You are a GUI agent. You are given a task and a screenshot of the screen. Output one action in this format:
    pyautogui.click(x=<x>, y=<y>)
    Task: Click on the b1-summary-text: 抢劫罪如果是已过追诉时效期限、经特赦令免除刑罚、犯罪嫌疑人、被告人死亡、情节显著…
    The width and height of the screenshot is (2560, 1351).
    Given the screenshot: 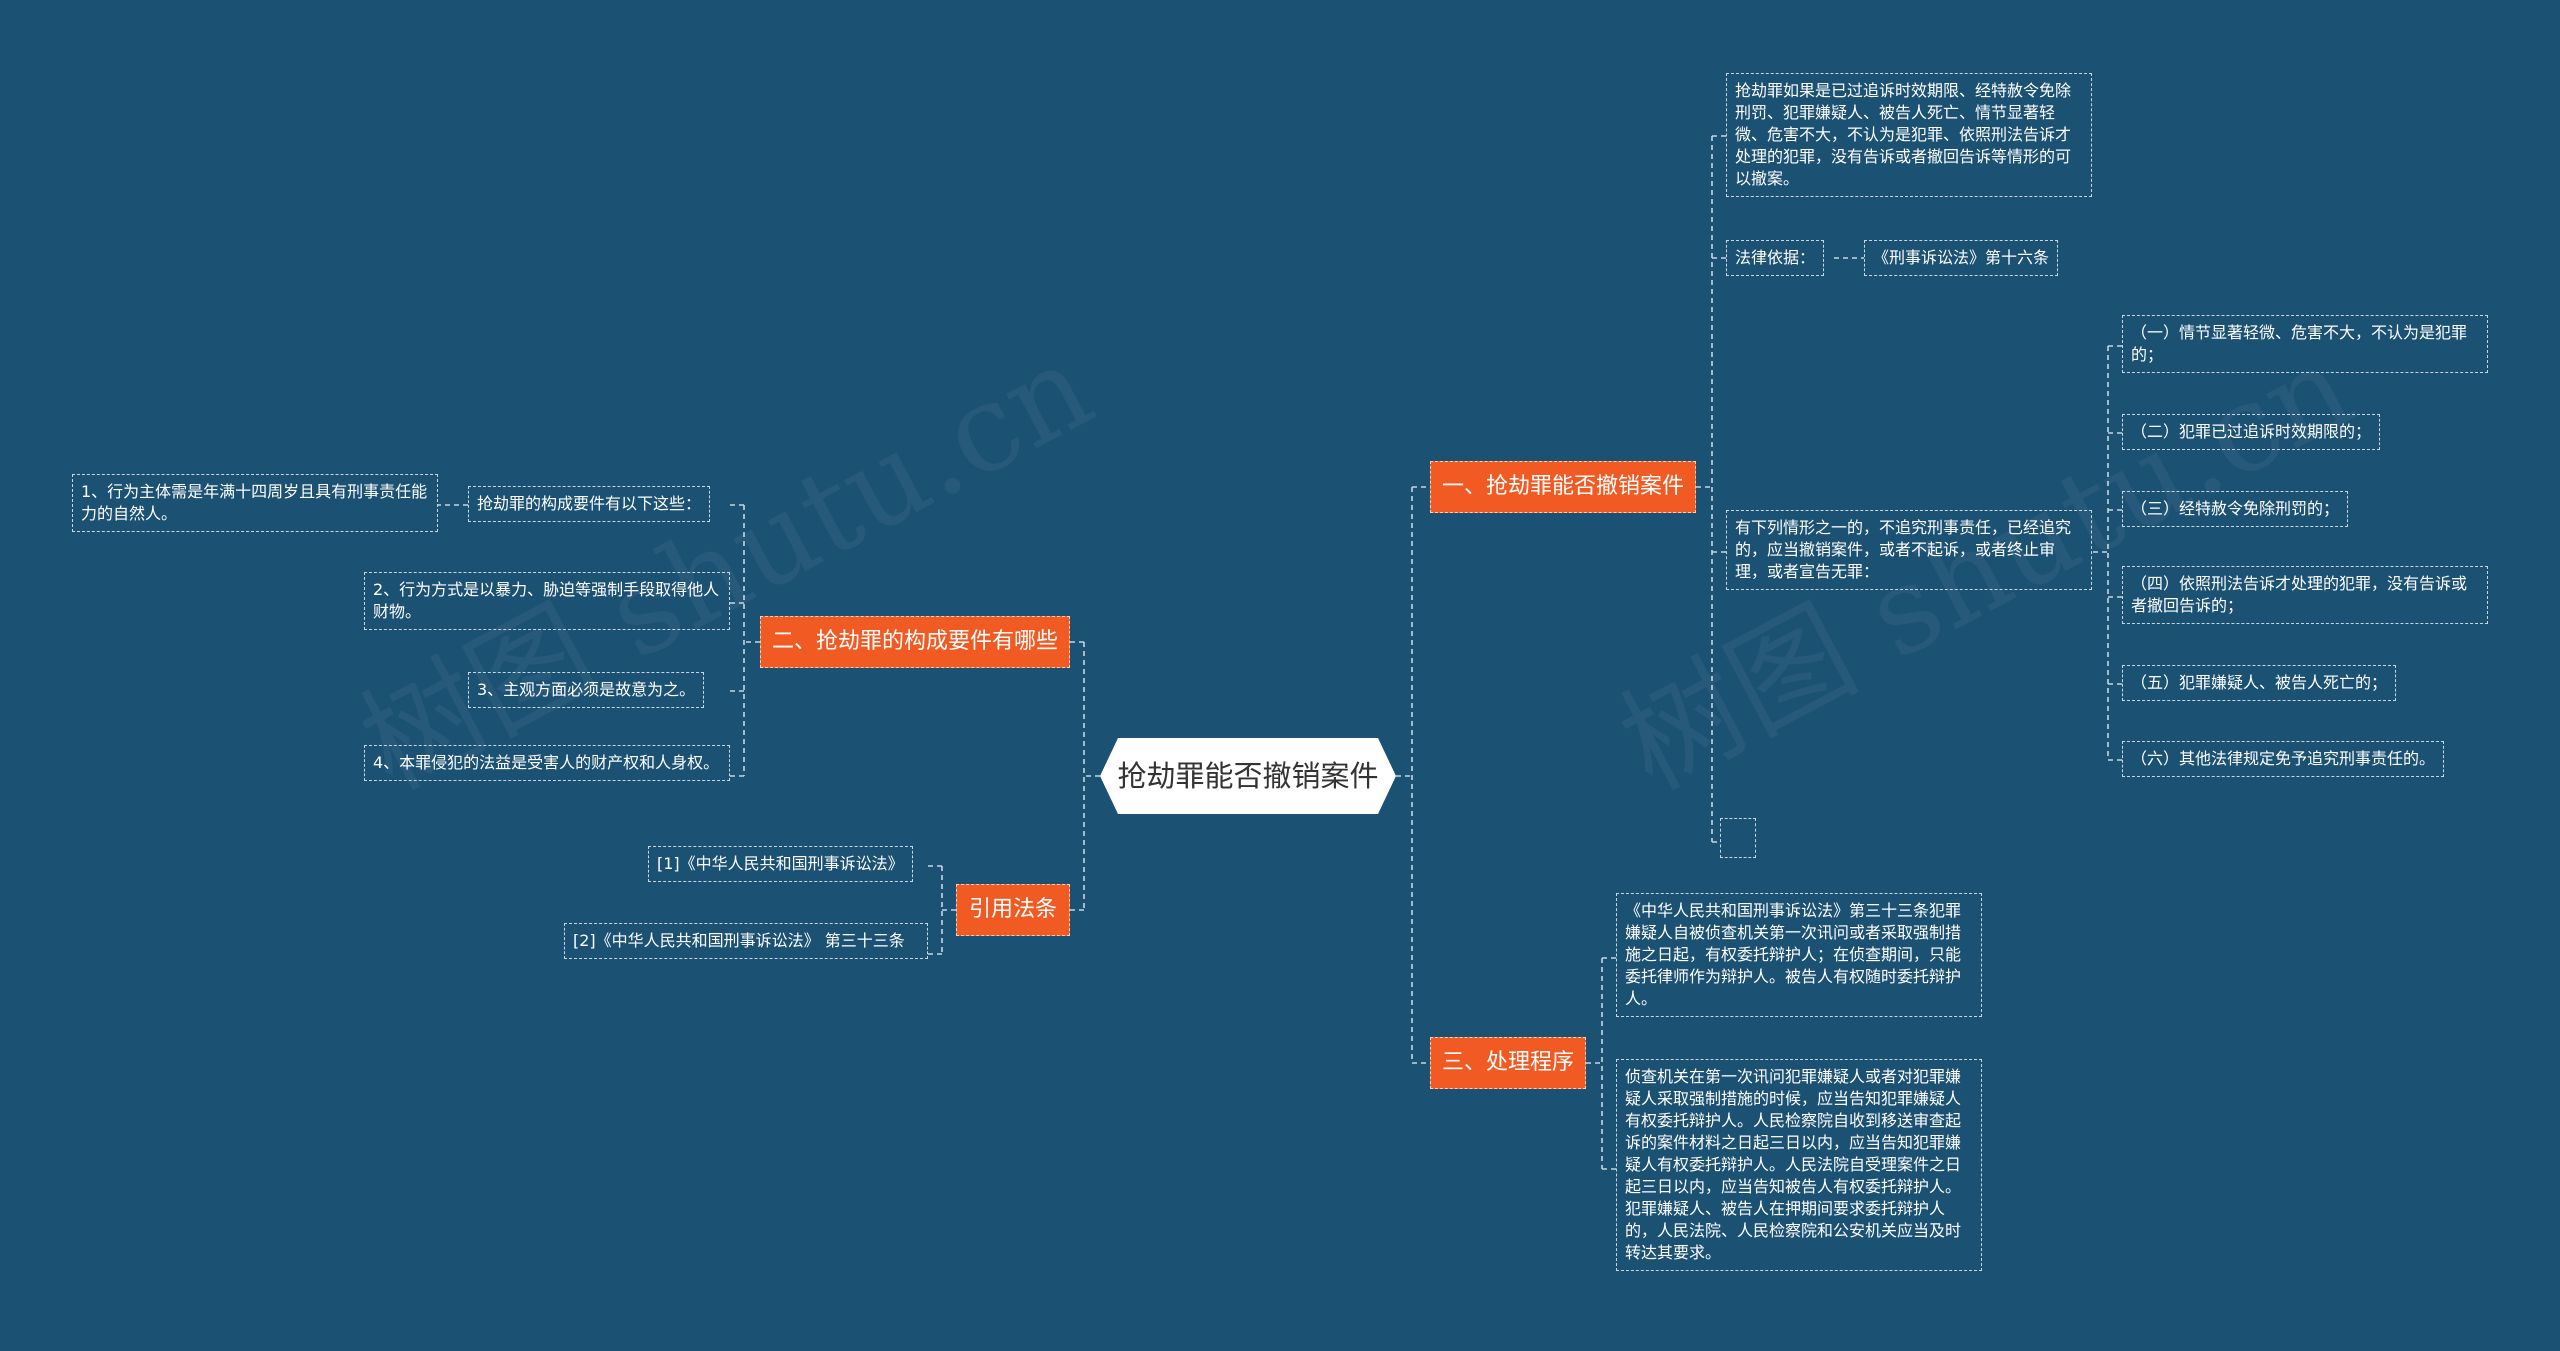 What is the action you would take?
    pyautogui.click(x=1909, y=135)
    